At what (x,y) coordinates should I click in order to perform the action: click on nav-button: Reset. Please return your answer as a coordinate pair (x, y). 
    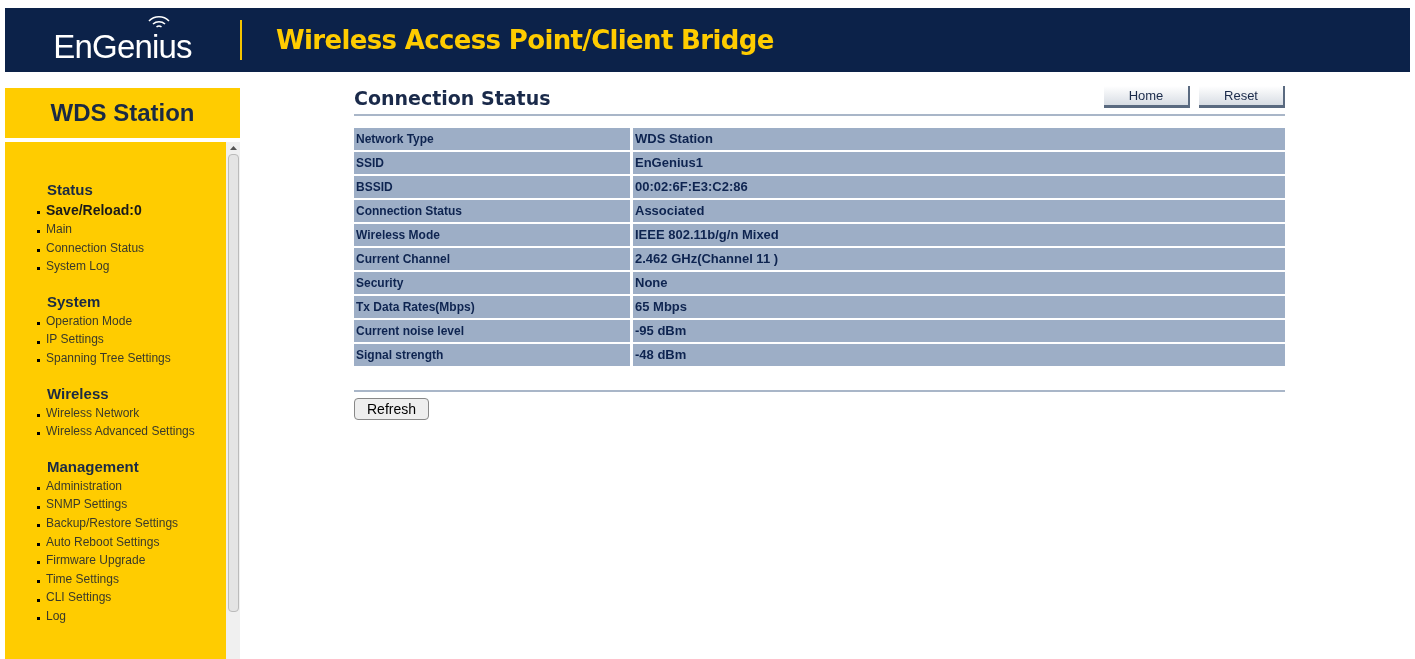
    Looking at the image, I should click on (1242, 97).